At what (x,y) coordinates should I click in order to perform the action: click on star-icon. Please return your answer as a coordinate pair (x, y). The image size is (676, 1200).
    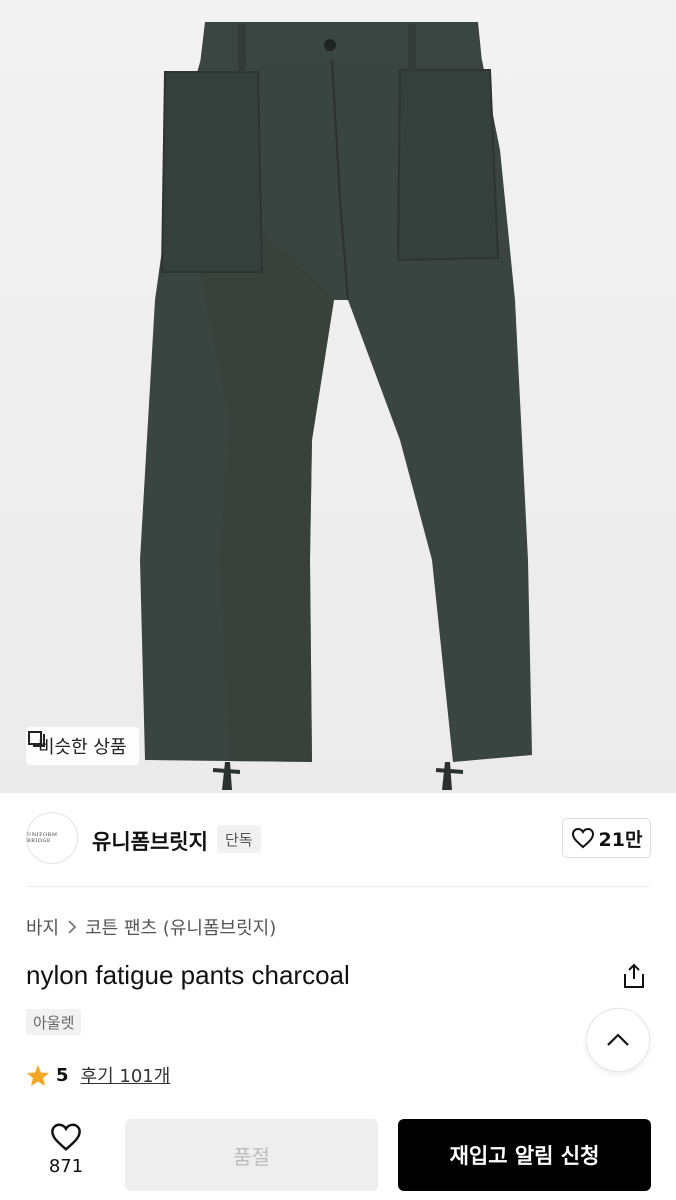
    Looking at the image, I should click on (38, 1075).